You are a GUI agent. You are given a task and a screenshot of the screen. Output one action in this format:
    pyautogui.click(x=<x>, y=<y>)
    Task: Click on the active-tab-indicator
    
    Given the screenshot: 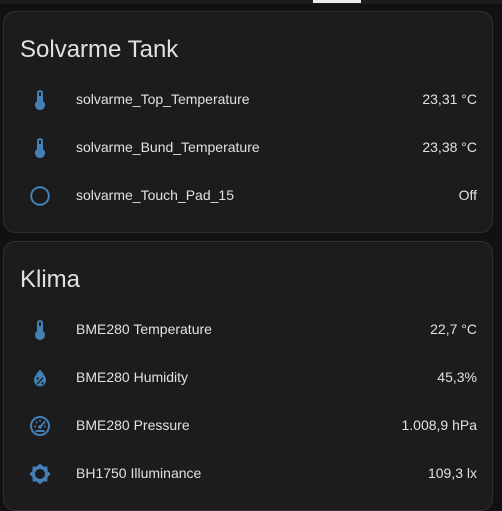 What is the action you would take?
    pyautogui.click(x=337, y=1)
    